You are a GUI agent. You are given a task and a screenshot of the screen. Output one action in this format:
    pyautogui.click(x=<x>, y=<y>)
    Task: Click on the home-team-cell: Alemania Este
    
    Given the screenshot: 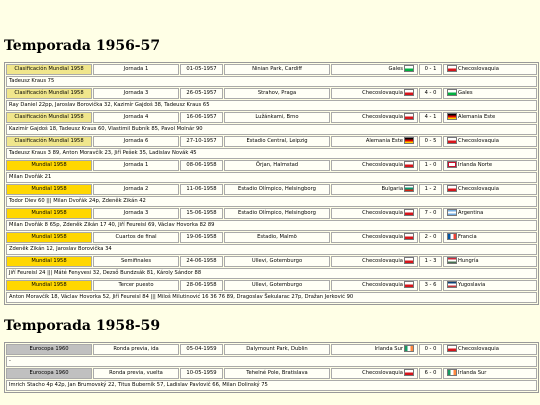 What is the action you would take?
    pyautogui.click(x=374, y=141)
    